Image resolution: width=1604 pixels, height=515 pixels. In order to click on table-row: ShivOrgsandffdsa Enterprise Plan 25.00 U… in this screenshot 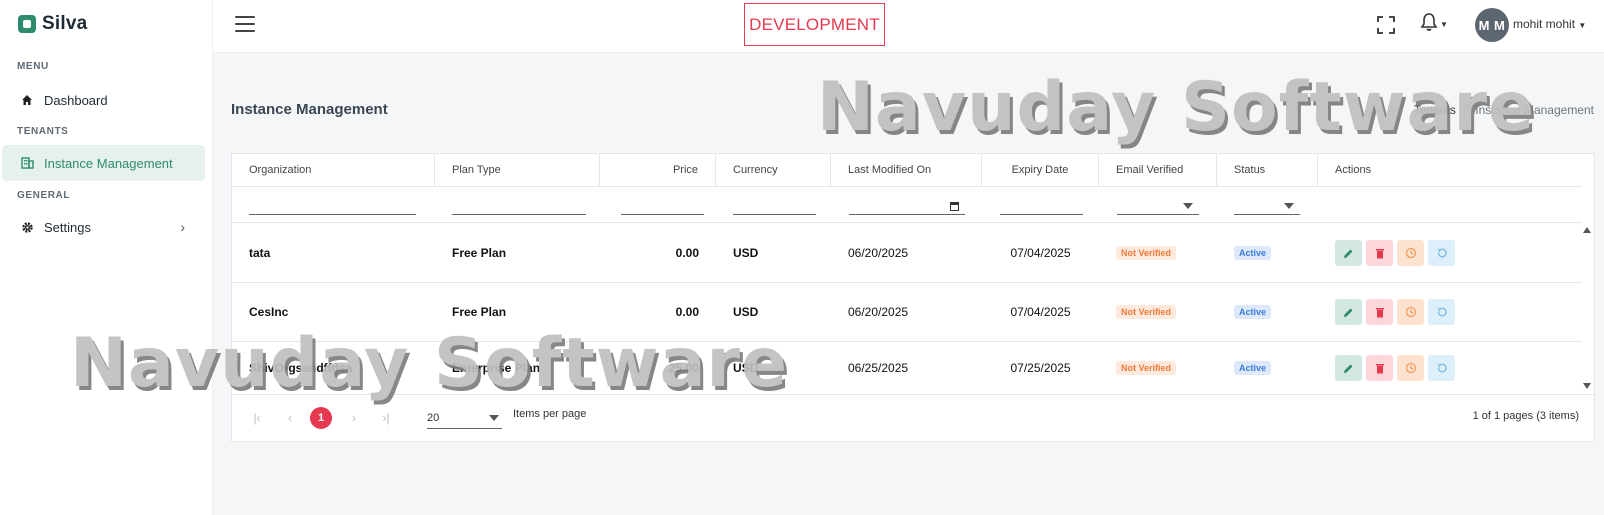, I will do `click(907, 368)`.